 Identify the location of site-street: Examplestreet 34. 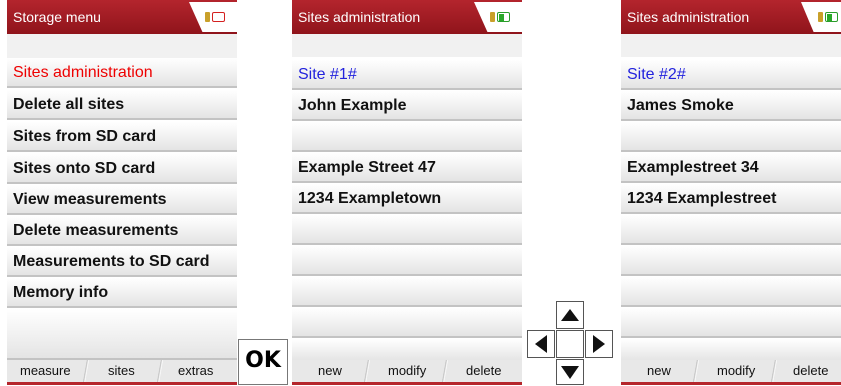
(731, 168).